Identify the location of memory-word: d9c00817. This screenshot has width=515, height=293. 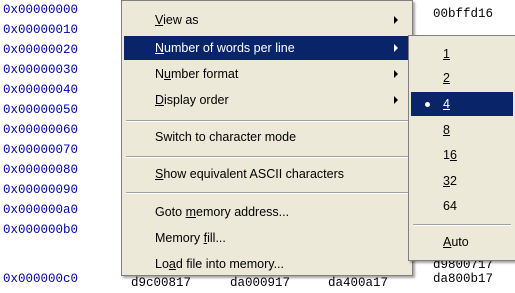
(161, 283).